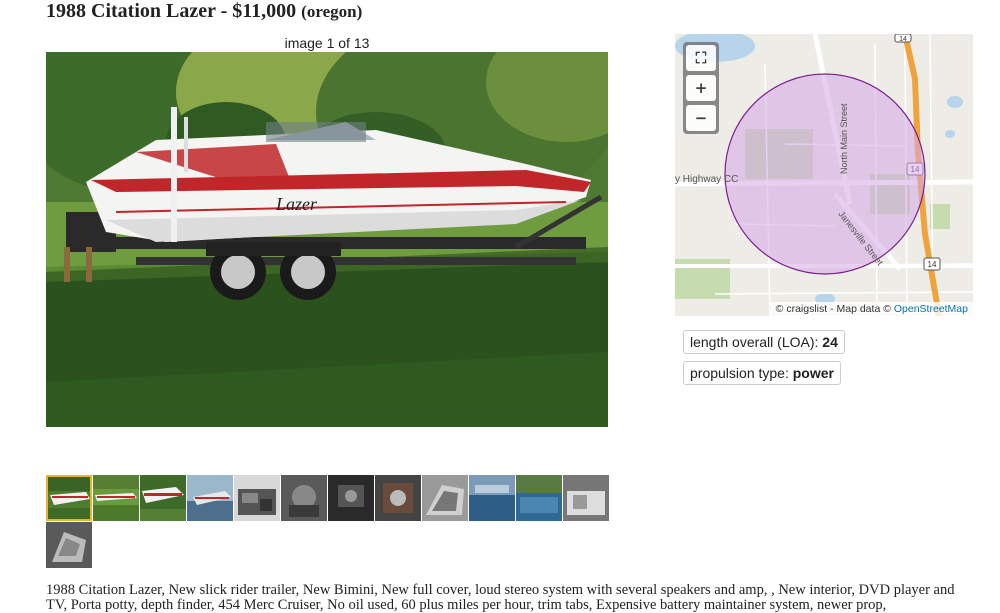 The image size is (1000, 613). Describe the element at coordinates (706, 179) in the screenshot. I see `map-label-highway: y Highway CC` at that location.